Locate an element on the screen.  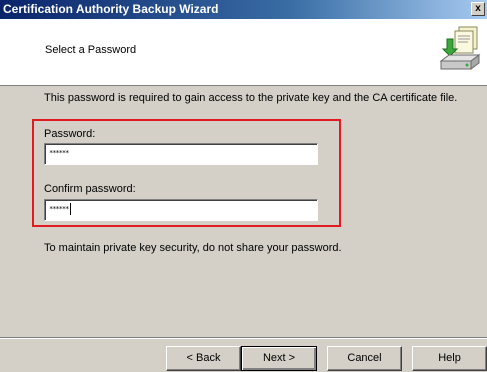
close-icon: x is located at coordinates (478, 9).